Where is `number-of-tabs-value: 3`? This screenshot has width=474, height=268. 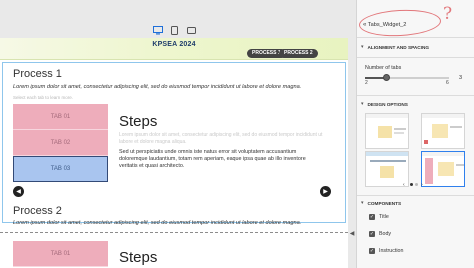 number-of-tabs-value: 3 is located at coordinates (461, 78).